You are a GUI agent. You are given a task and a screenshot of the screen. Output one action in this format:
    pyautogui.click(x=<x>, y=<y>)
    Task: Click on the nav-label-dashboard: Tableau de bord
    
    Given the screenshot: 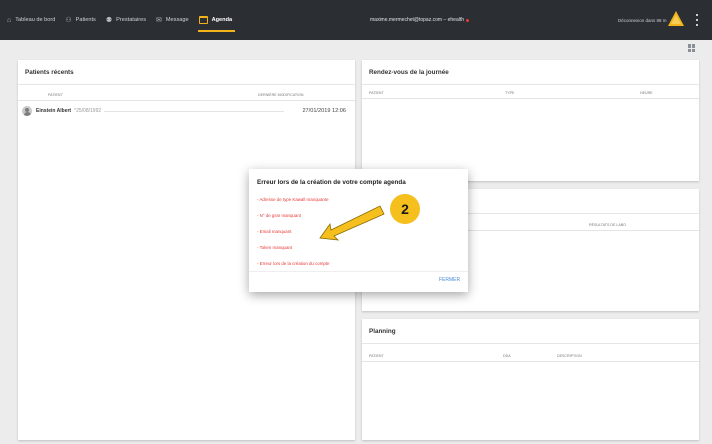 What is the action you would take?
    pyautogui.click(x=35, y=20)
    